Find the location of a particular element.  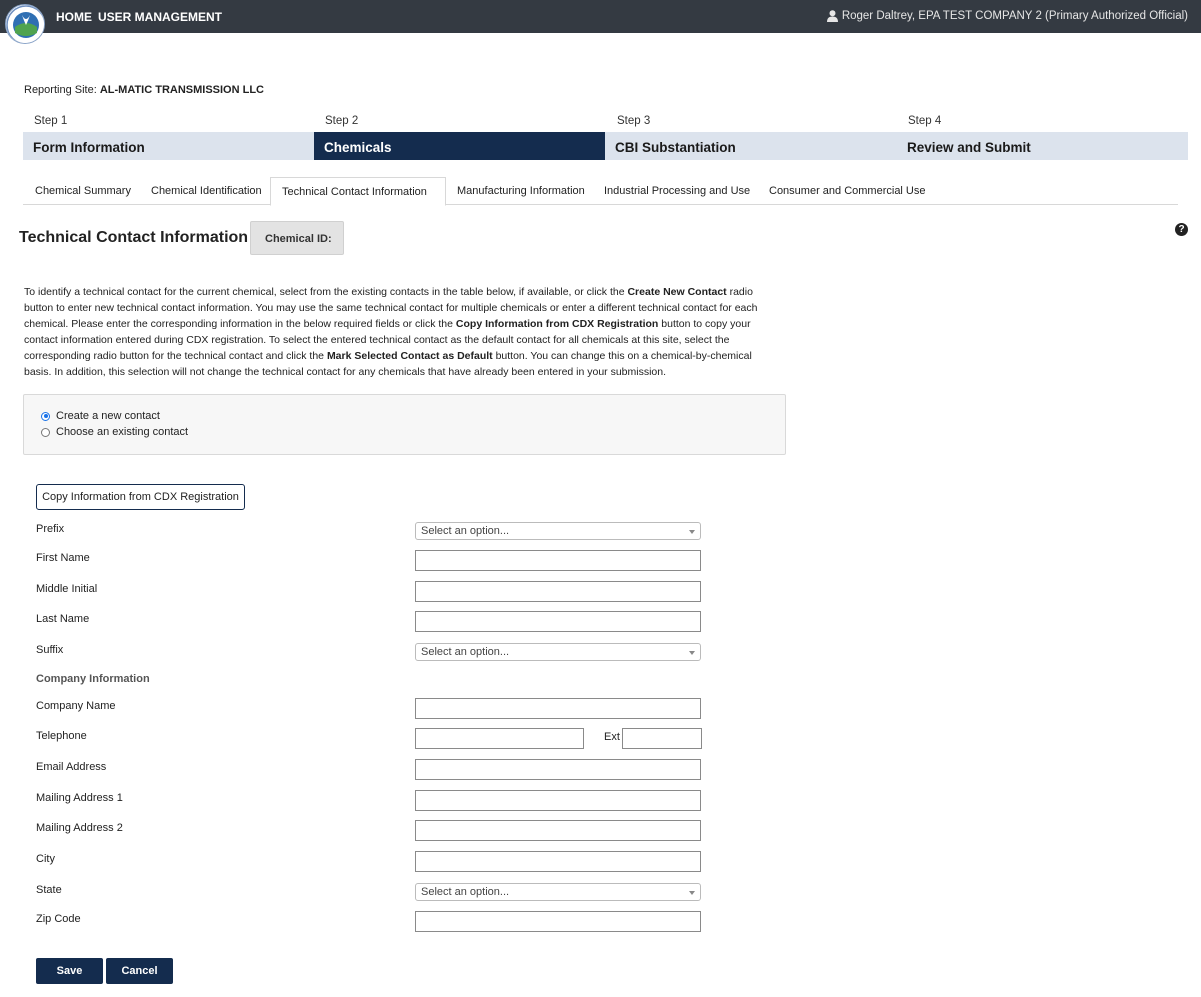

instructions-bold-create-new-contact: Create New Contact is located at coordinates (677, 292).